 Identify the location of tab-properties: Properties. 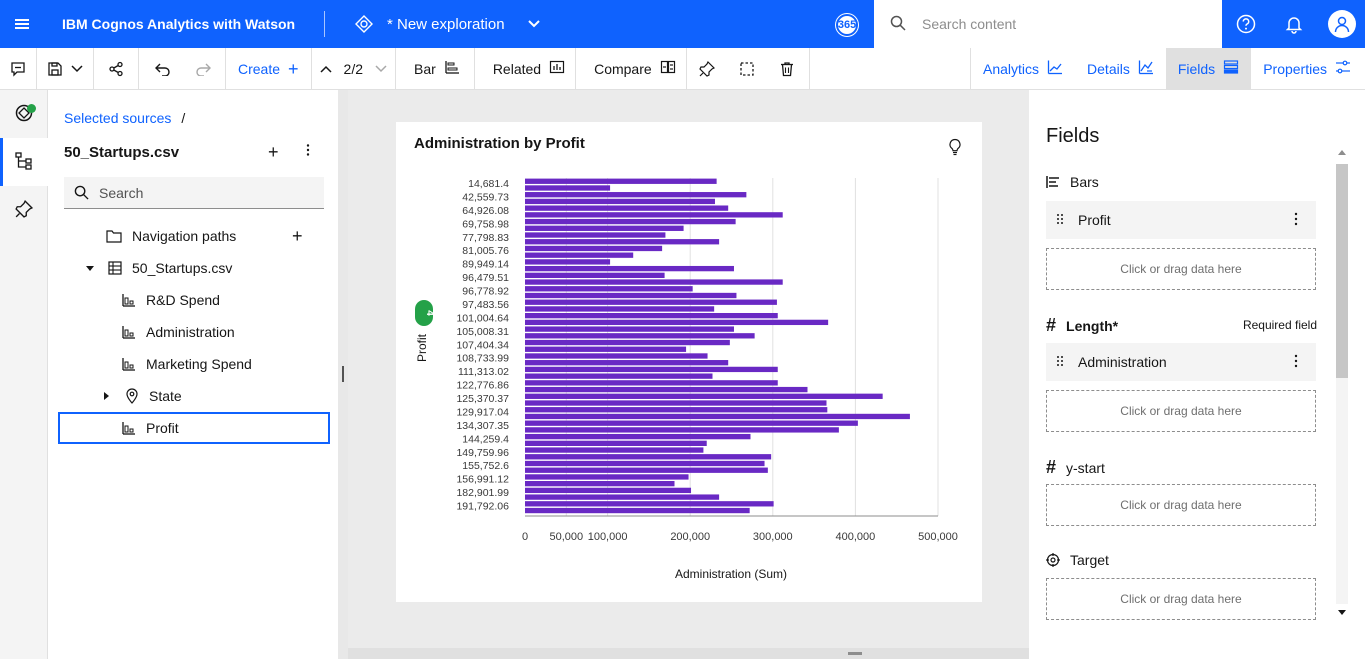
(1308, 68).